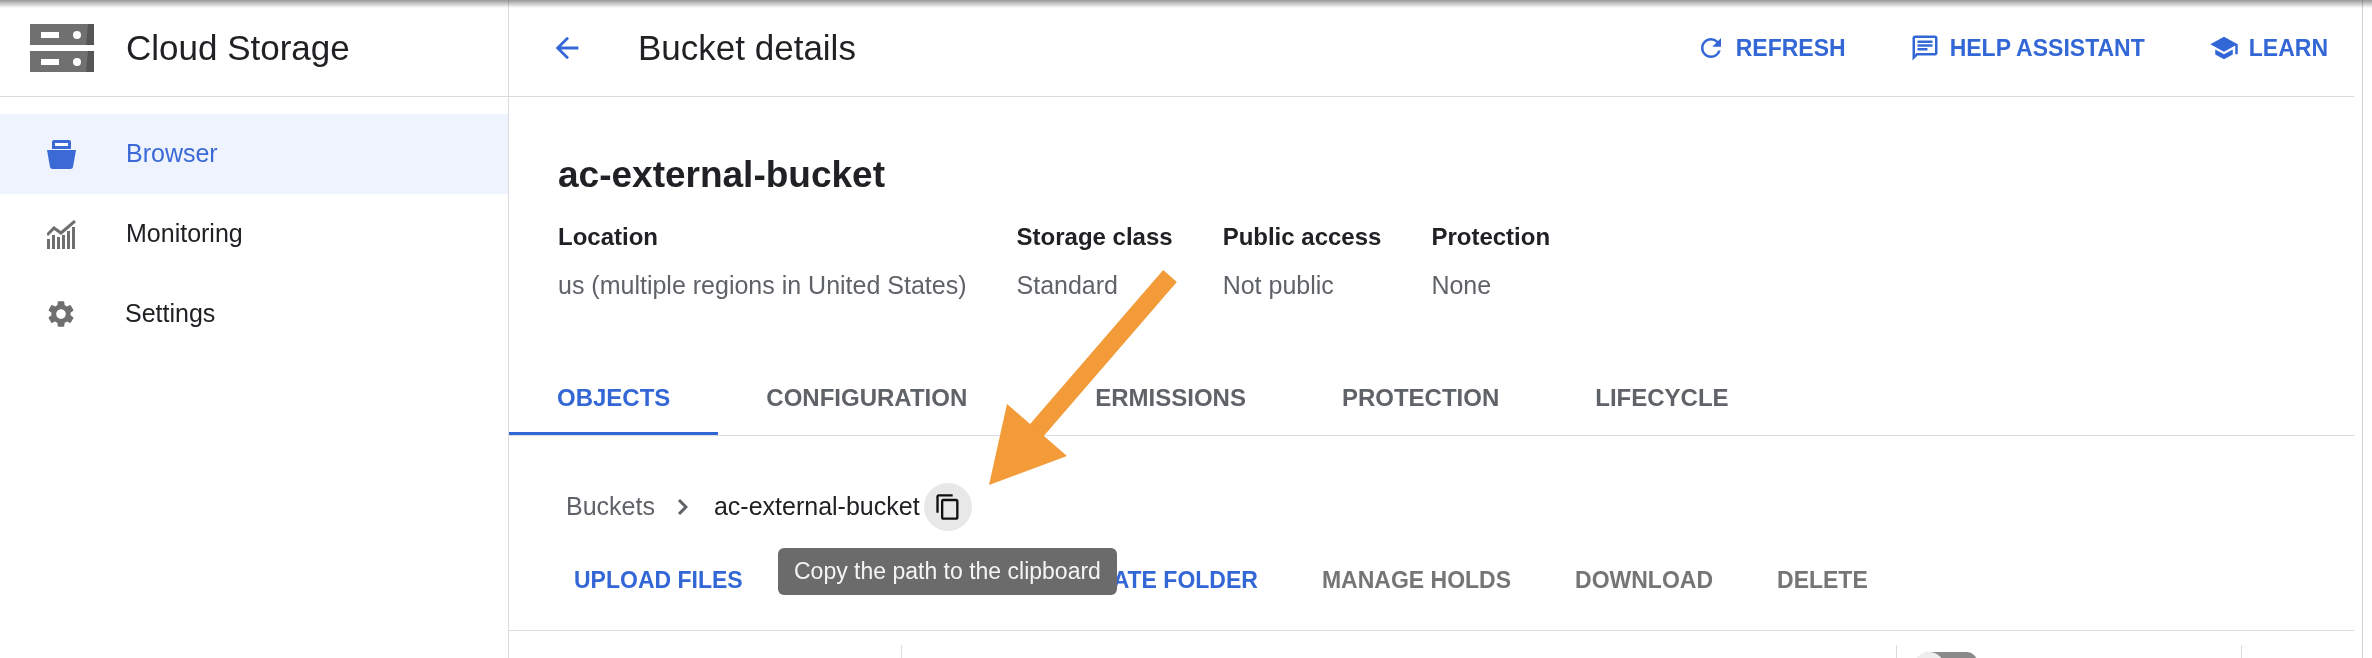 This screenshot has height=658, width=2372. Describe the element at coordinates (1461, 285) in the screenshot. I see `property-value: None` at that location.